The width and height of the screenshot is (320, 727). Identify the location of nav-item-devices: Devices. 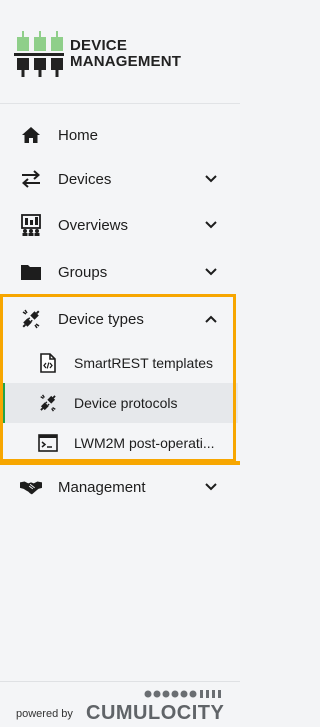
(120, 179).